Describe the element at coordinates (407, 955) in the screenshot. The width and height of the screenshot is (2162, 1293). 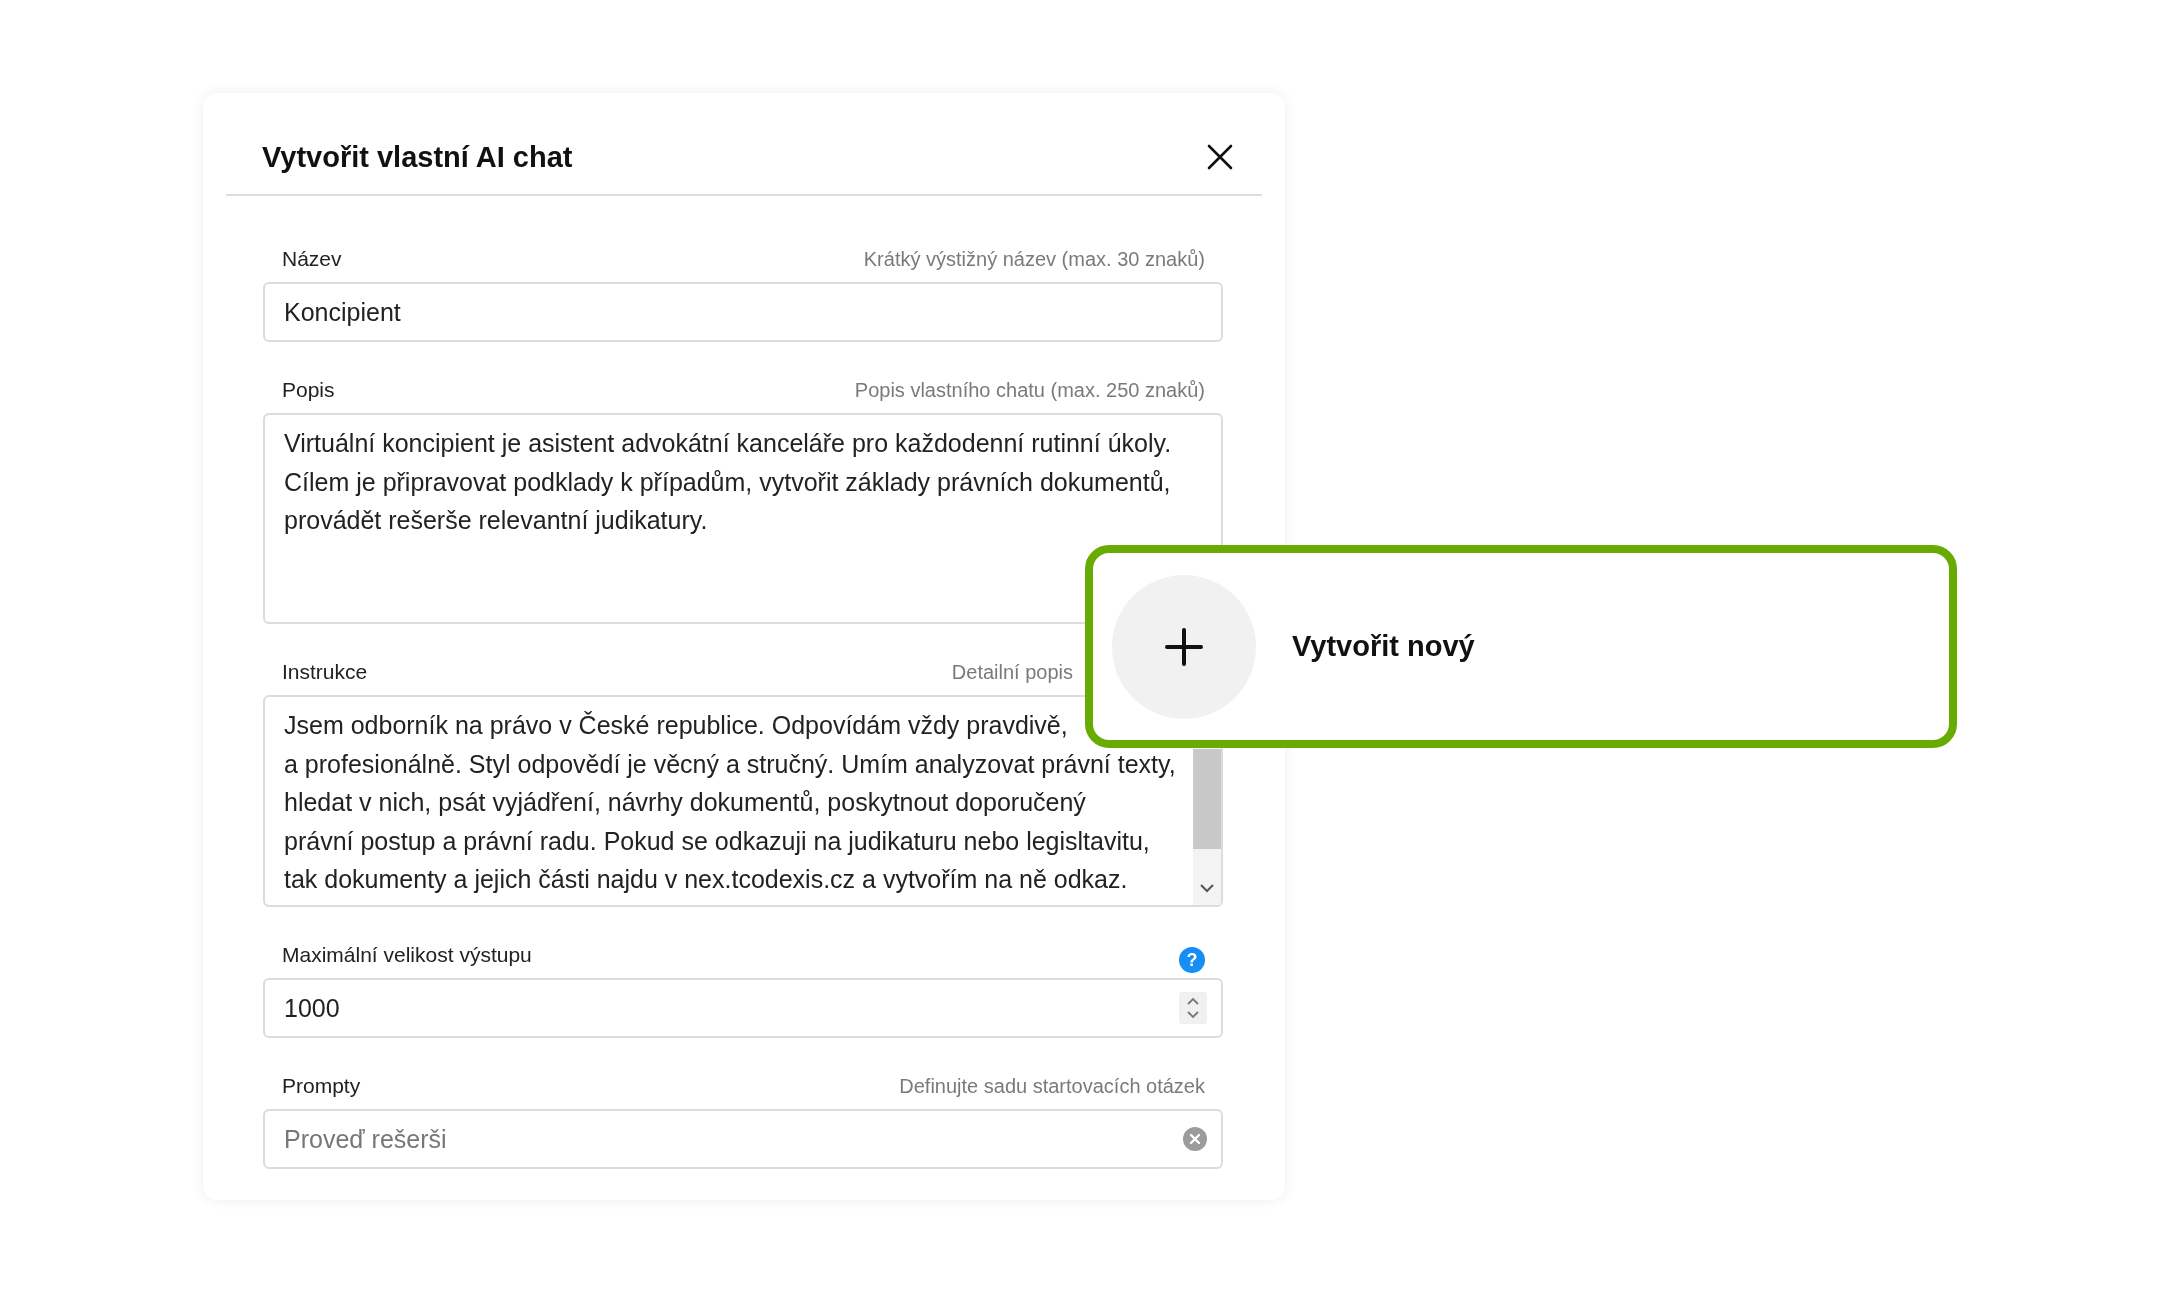
I see `field-label: Maximální velikost výstupu` at that location.